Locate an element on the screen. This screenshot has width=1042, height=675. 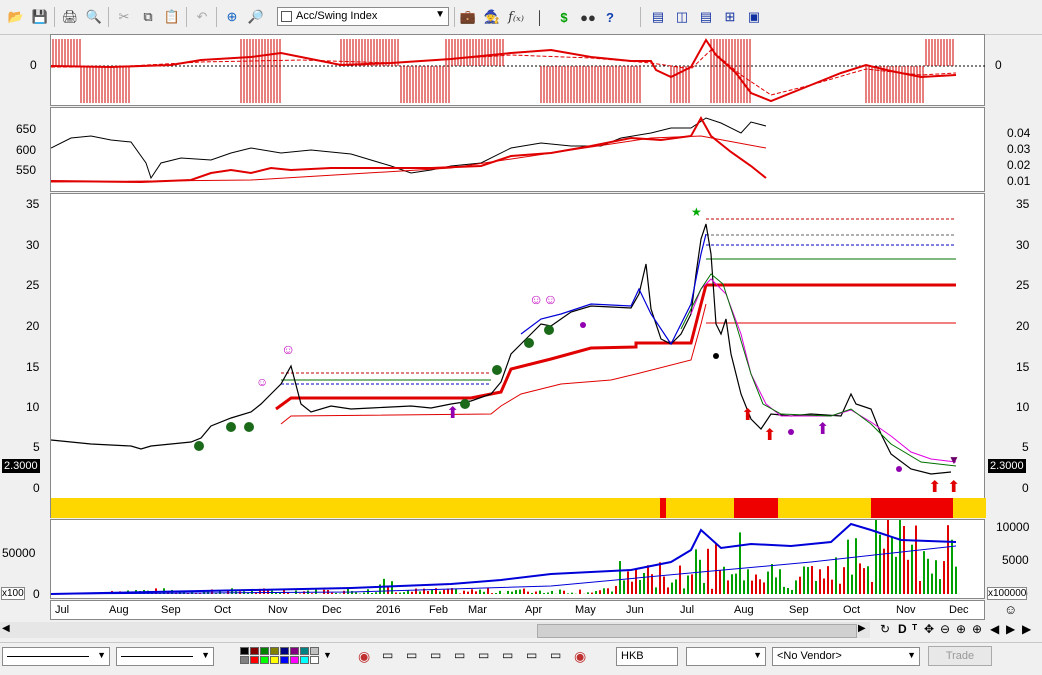
scroll-right-icon: ▶ is located at coordinates (862, 628).